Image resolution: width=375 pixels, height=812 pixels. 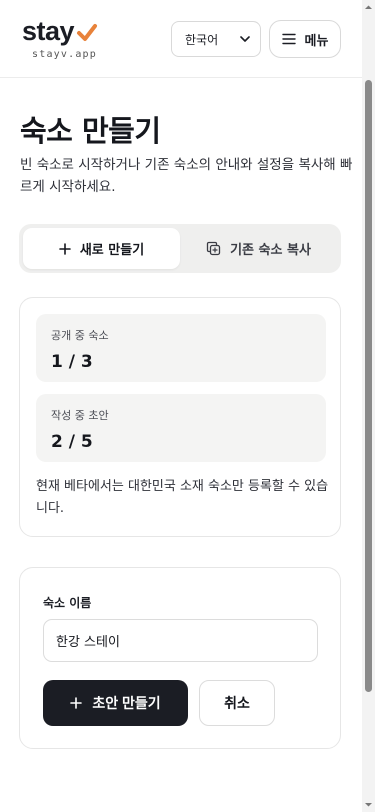 I want to click on menu-label: 메뉴, so click(x=316, y=41).